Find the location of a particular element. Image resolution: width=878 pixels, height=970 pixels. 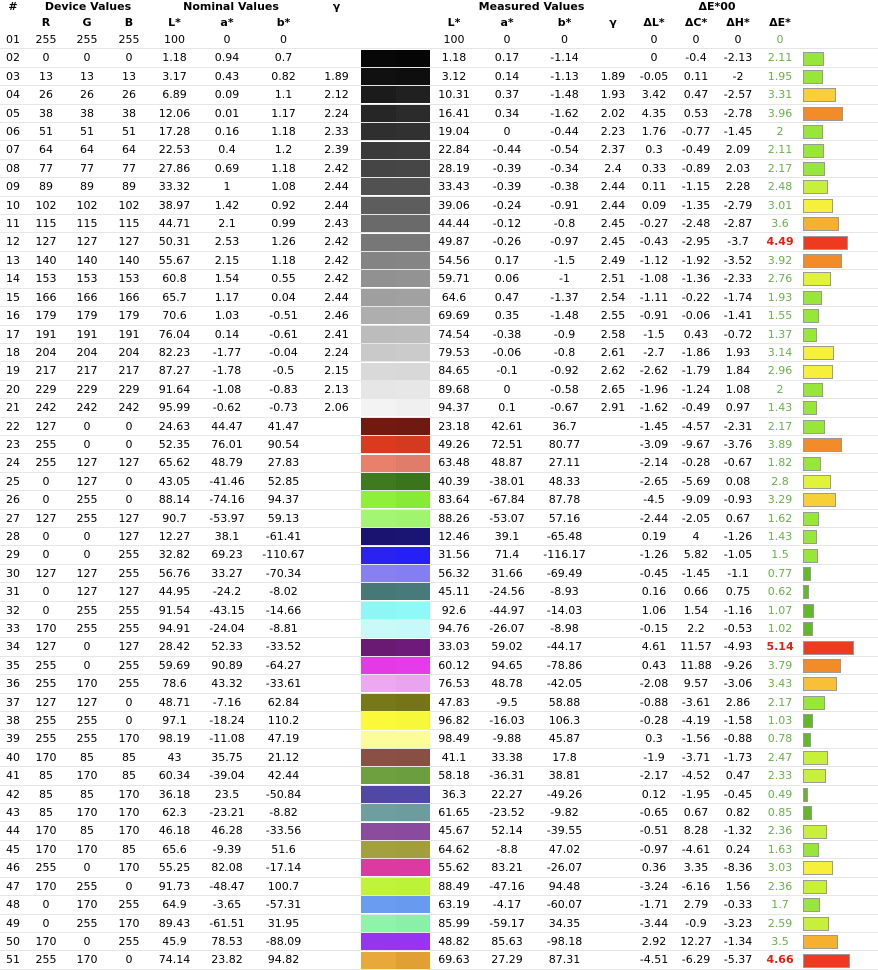

measured-l: 100 is located at coordinates (454, 40).